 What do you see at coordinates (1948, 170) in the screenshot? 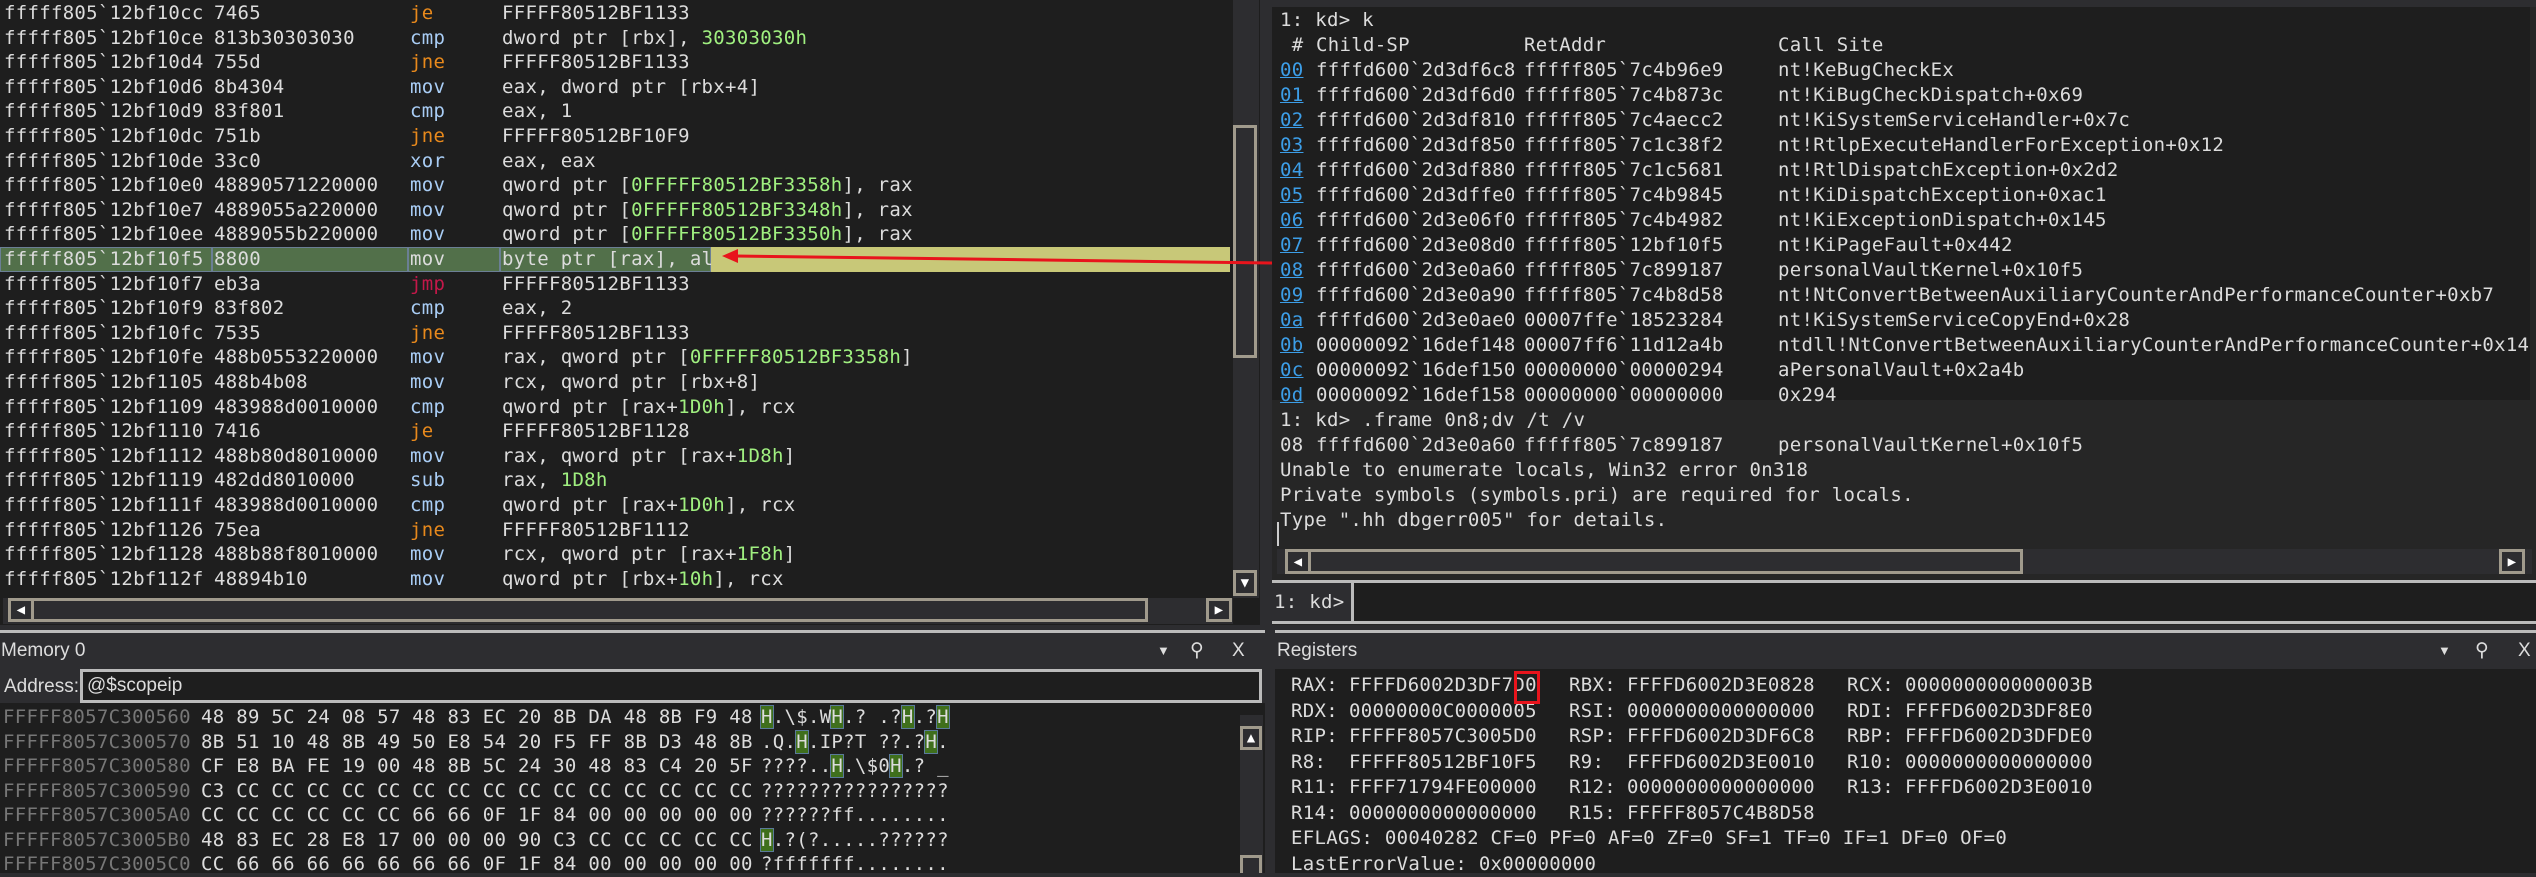
I see `stack-site: nt!RtlDispatchException+0x2d2` at bounding box center [1948, 170].